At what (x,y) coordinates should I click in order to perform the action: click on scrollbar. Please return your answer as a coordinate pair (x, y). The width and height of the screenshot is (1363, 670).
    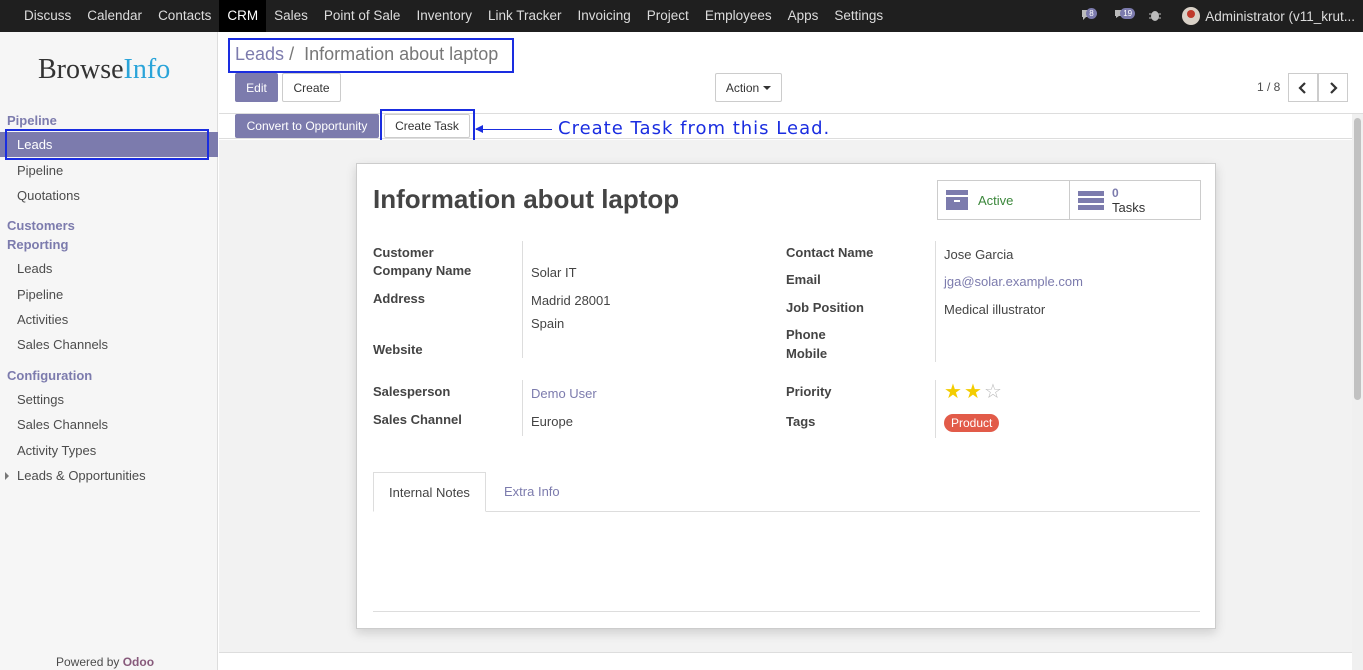
    Looking at the image, I should click on (1357, 392).